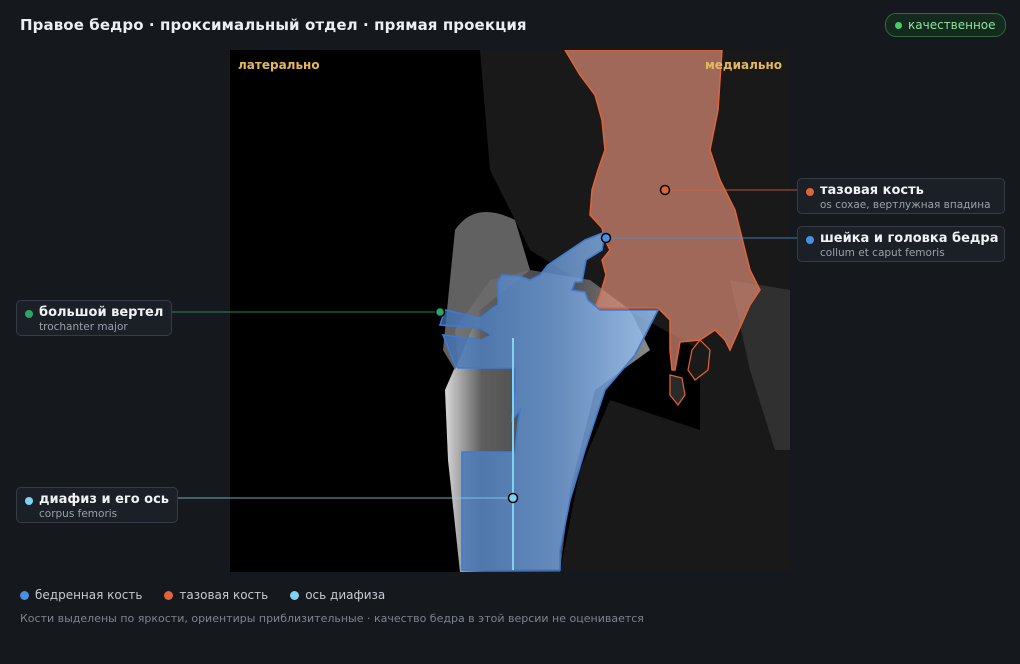  Describe the element at coordinates (872, 190) in the screenshot. I see `callout-name: тазовая кость` at that location.